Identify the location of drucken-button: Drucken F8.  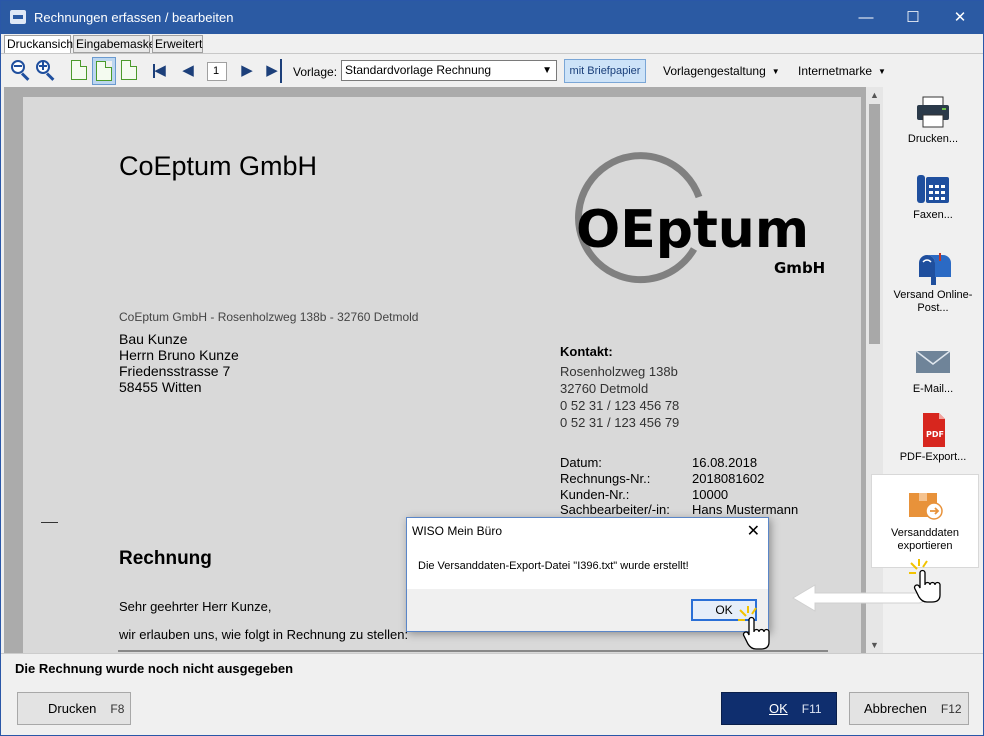
(74, 708).